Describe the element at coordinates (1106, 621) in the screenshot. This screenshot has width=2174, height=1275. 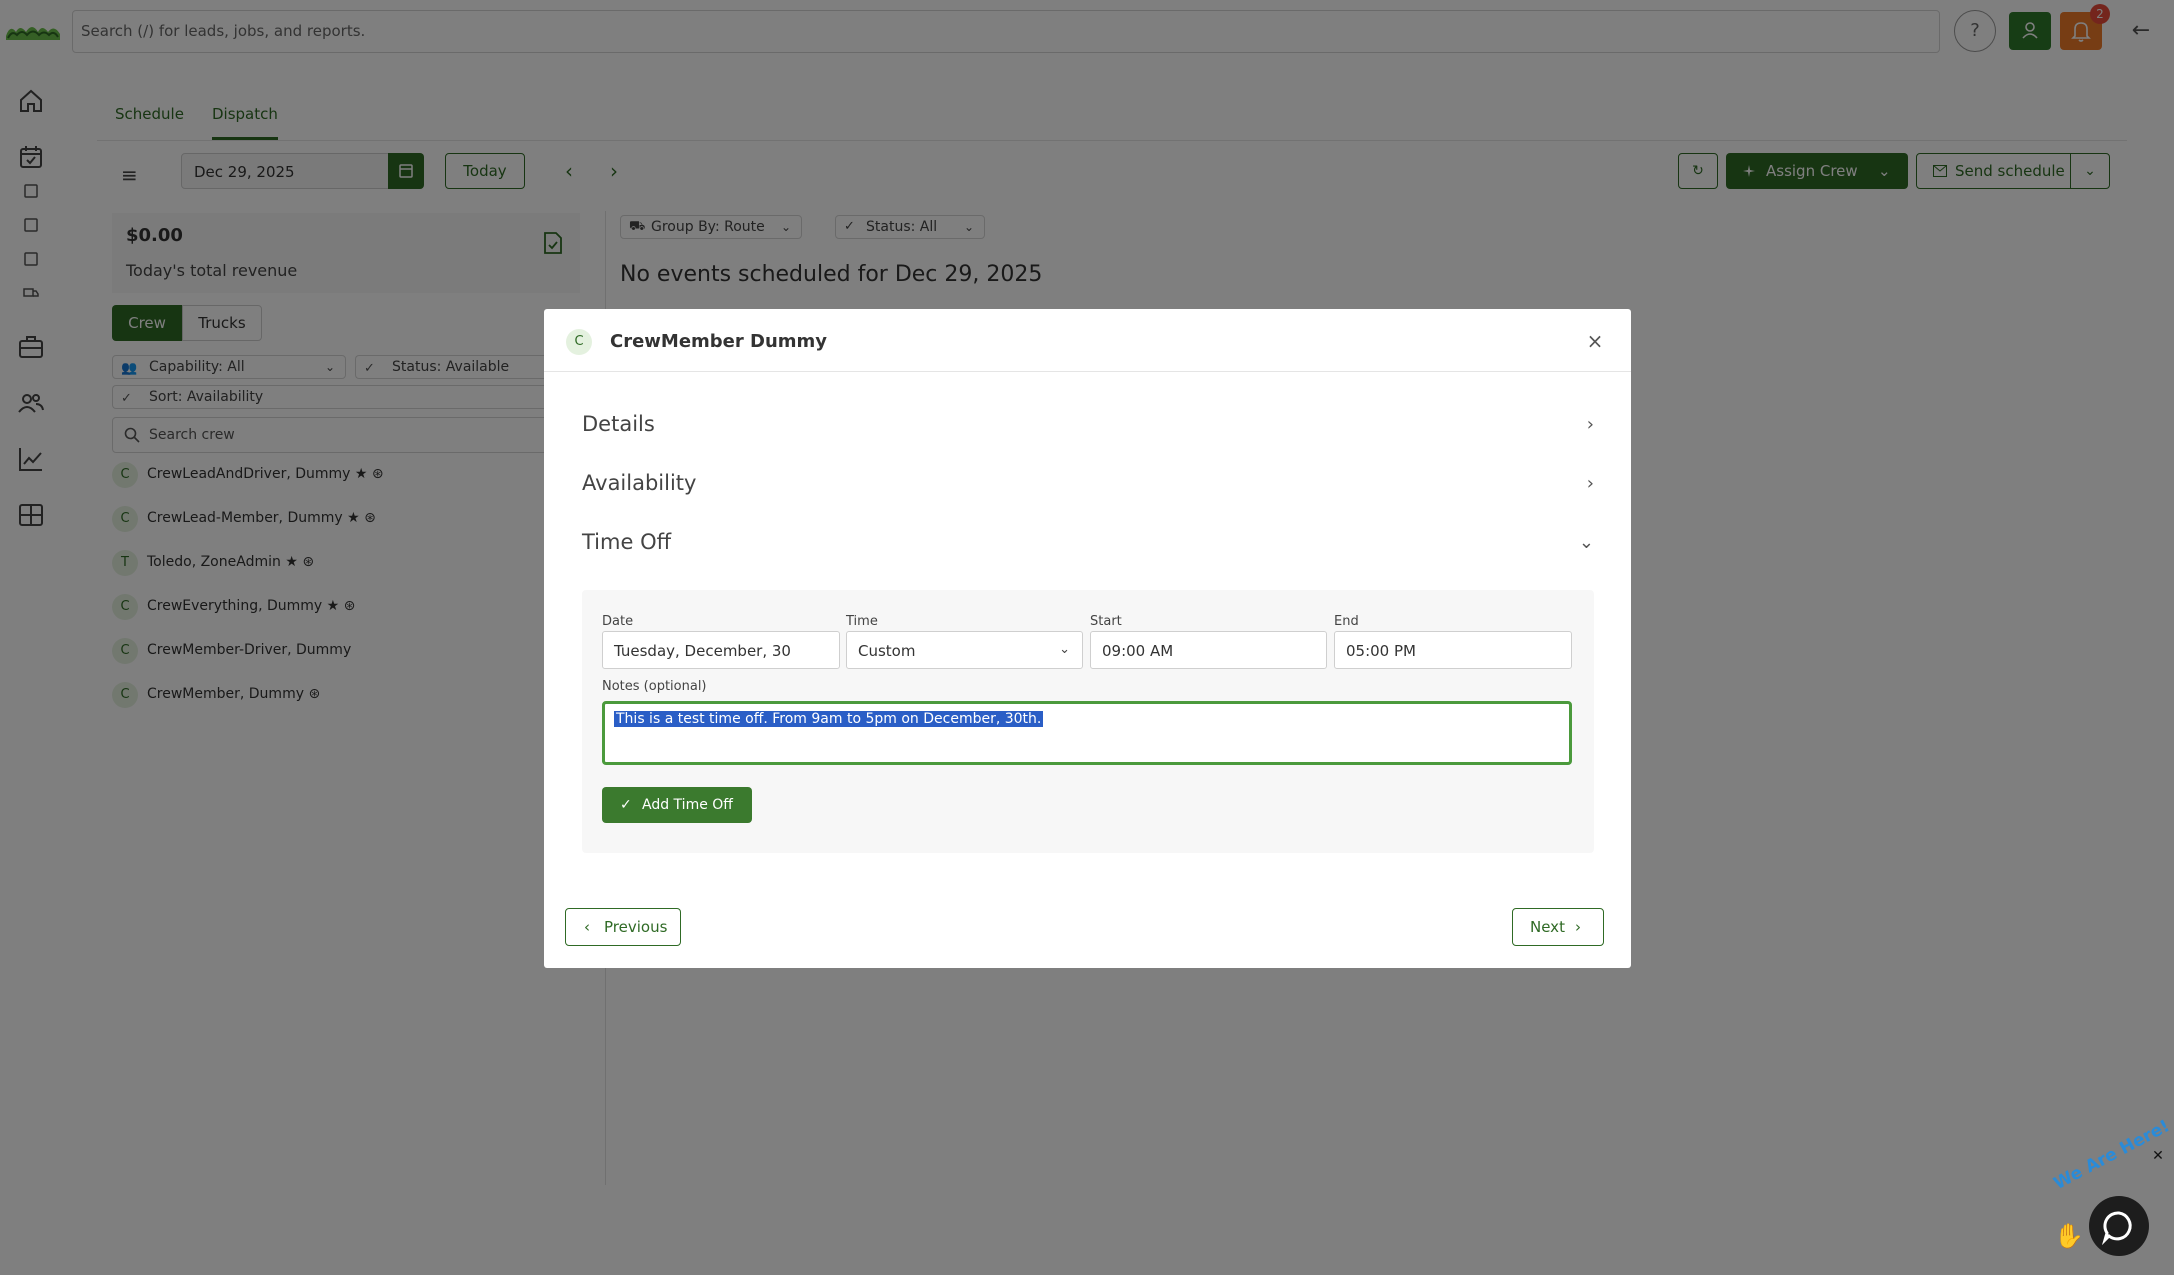
I see `start-label: Start` at that location.